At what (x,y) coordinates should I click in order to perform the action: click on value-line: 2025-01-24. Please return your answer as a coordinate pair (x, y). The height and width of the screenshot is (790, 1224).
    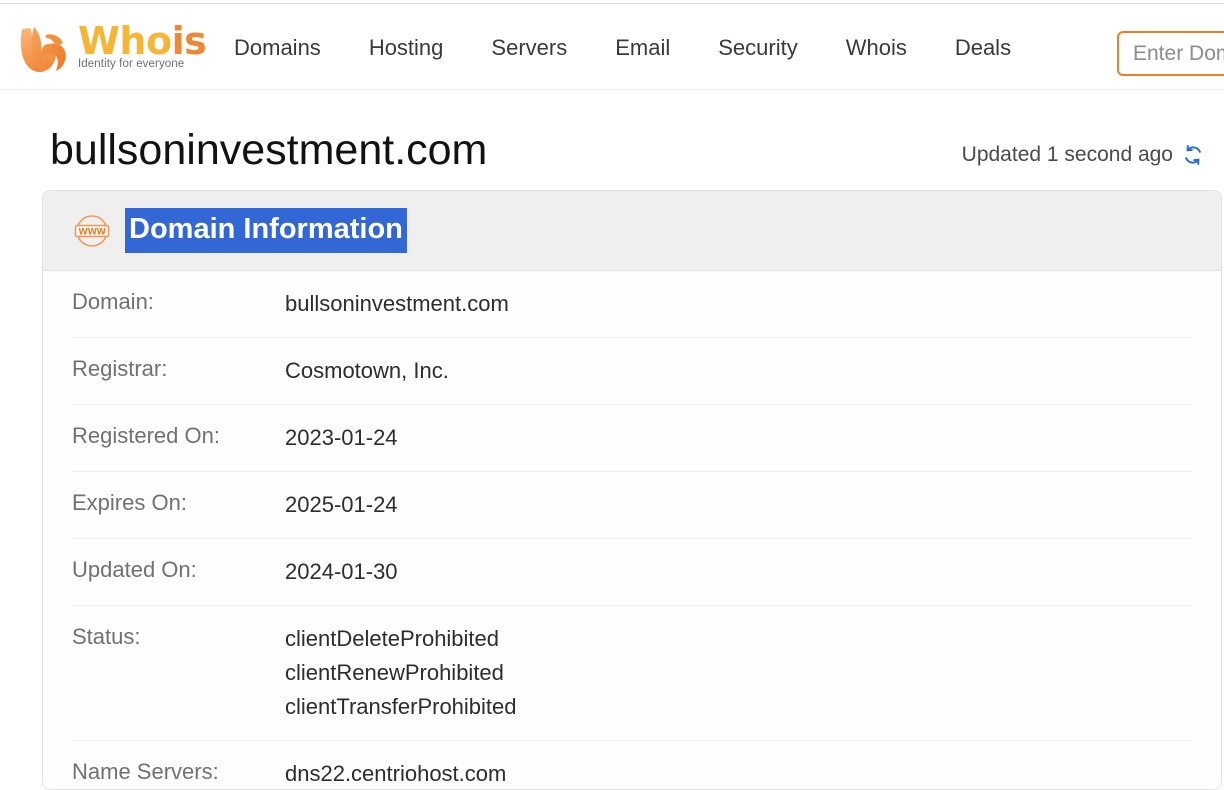
    Looking at the image, I should click on (341, 504).